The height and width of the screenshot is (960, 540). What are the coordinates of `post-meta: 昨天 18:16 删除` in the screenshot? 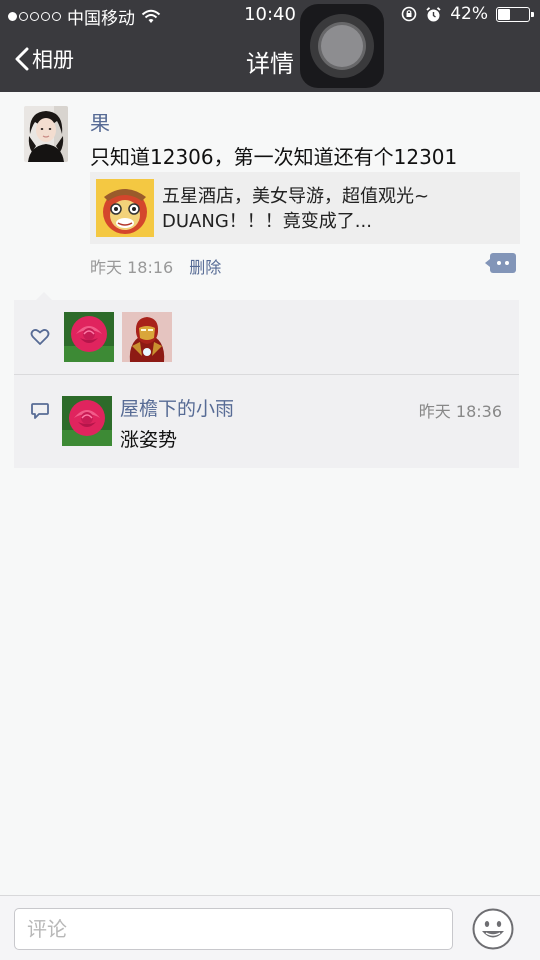 It's located at (155, 266).